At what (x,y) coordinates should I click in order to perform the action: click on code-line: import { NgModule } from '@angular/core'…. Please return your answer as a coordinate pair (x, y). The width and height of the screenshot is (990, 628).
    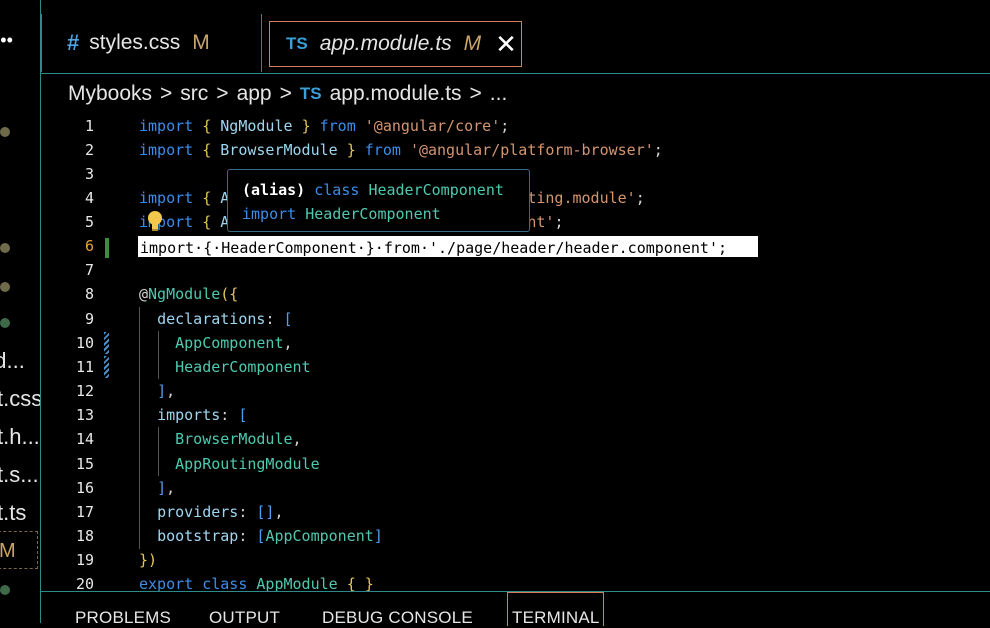
    Looking at the image, I should click on (324, 126).